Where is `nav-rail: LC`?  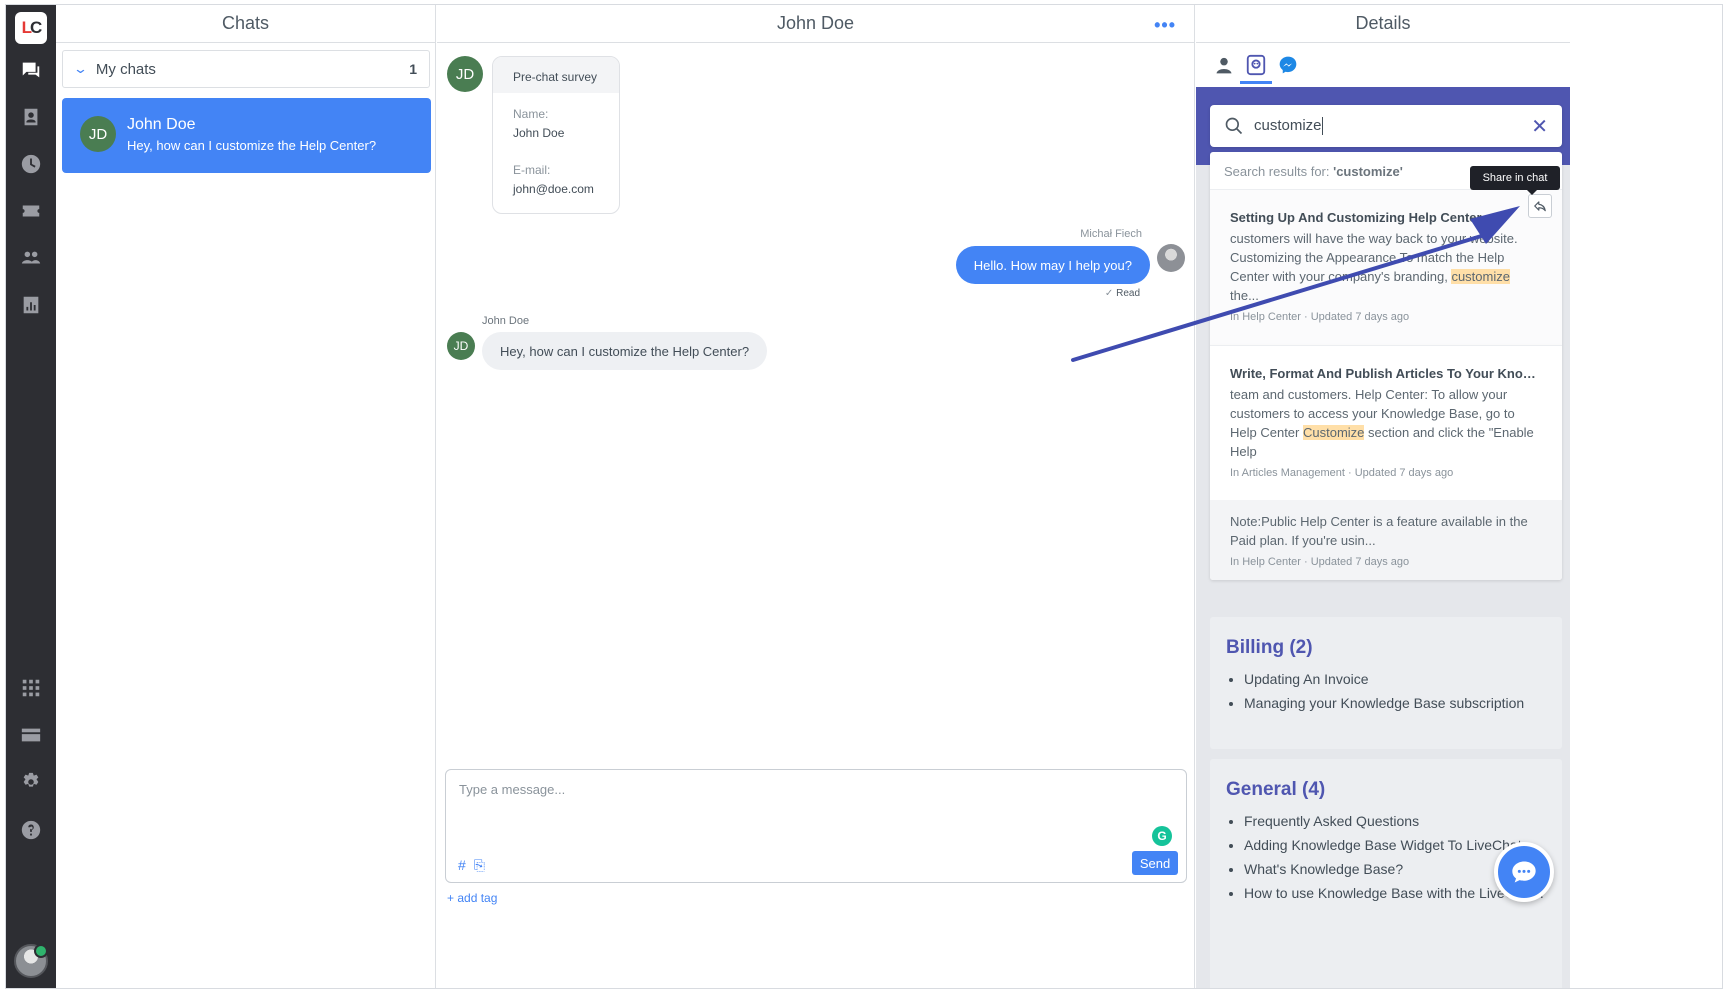 nav-rail: LC is located at coordinates (31, 496).